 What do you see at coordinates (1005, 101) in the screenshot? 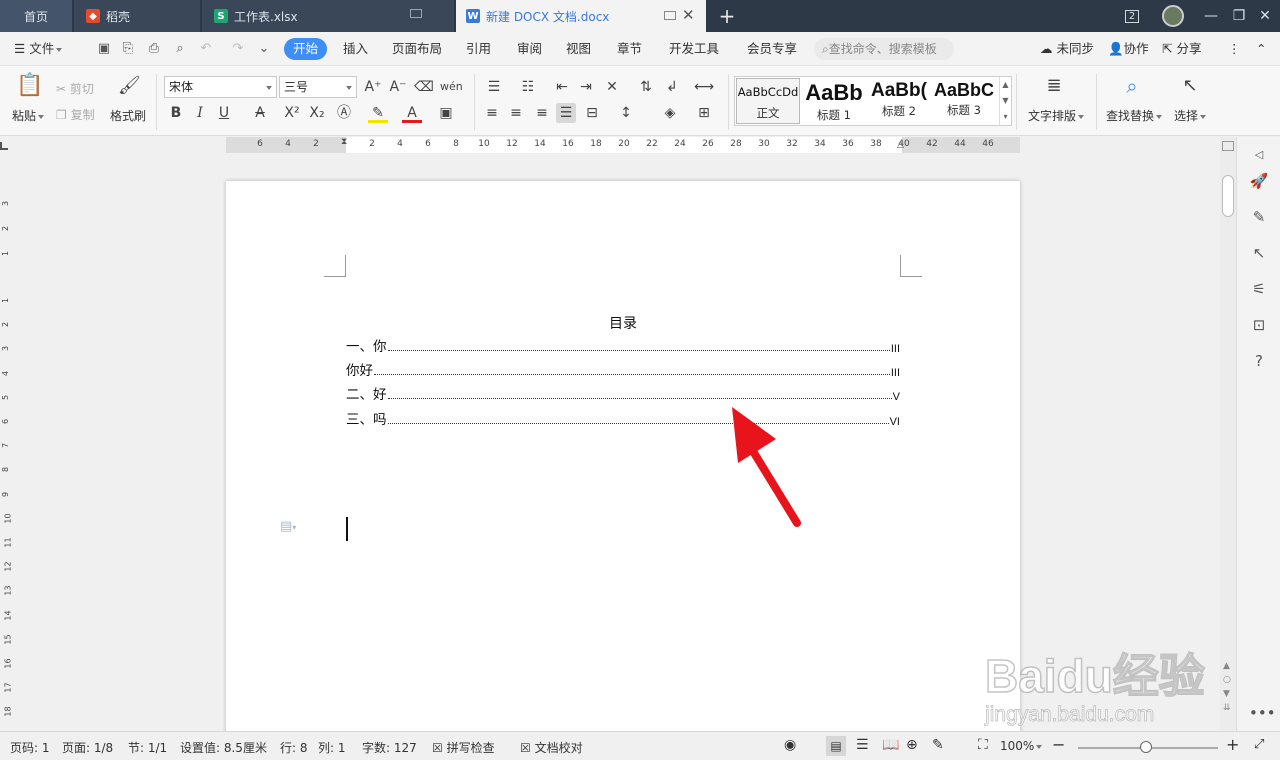
I see `style-scroll: ▲ ▼ ▾` at bounding box center [1005, 101].